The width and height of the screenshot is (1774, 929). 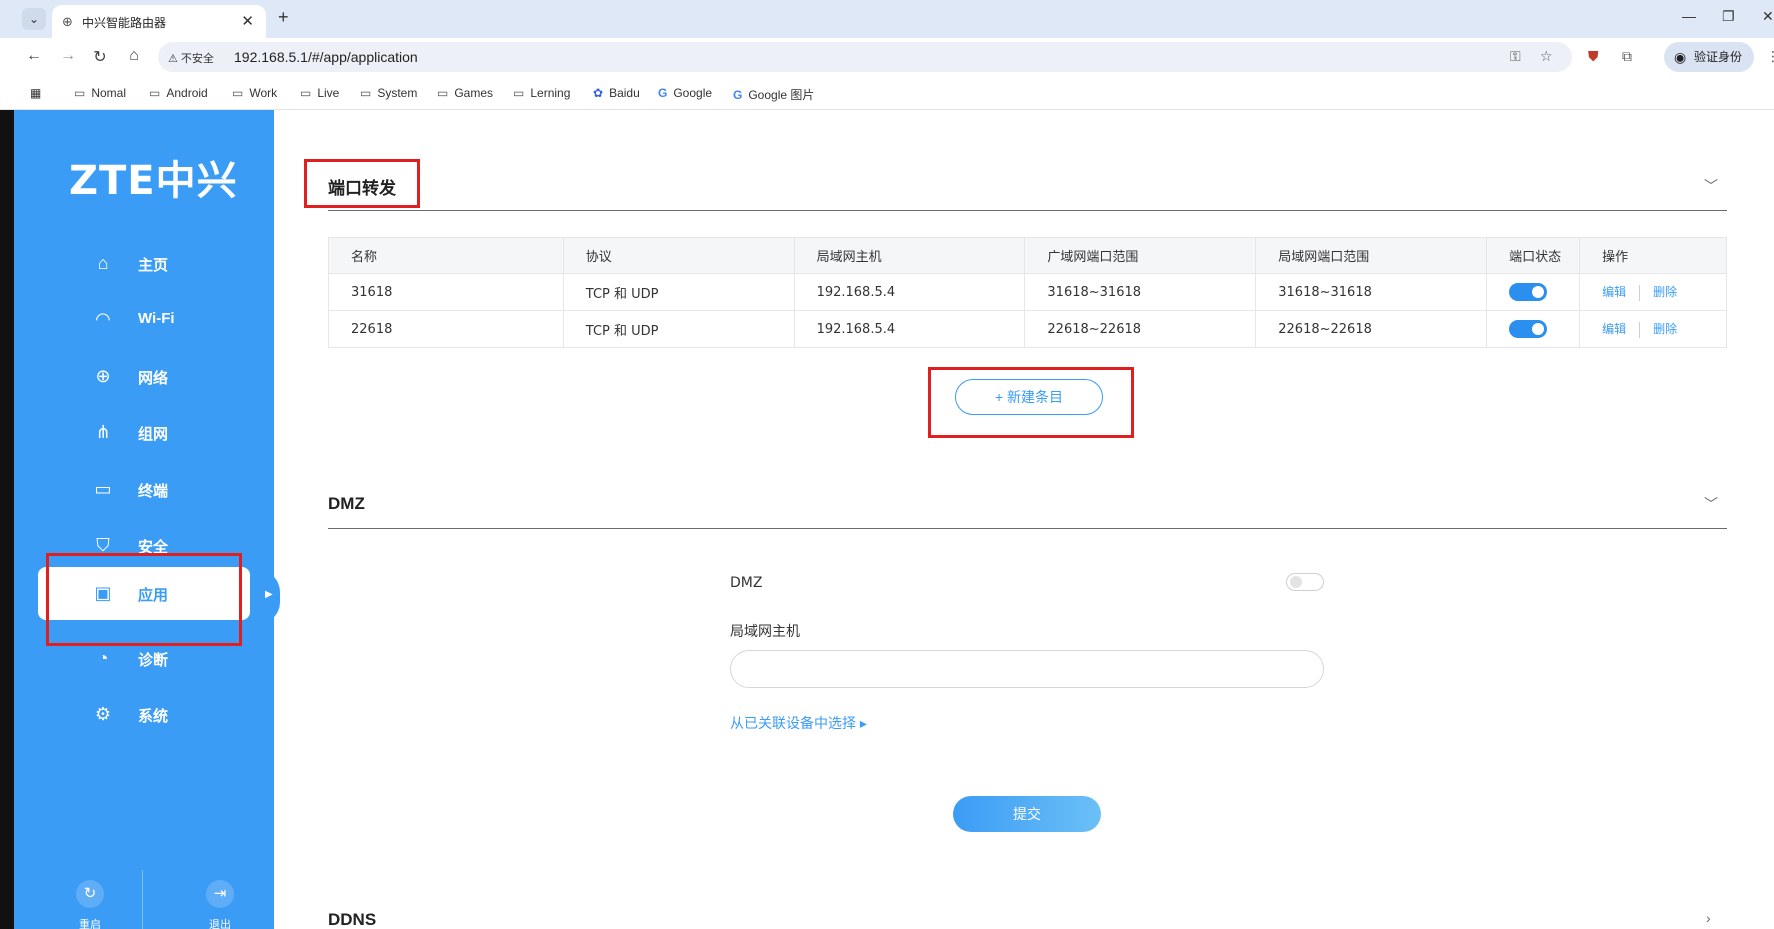 What do you see at coordinates (220, 904) in the screenshot?
I see `logout-button: ⇥ 退出` at bounding box center [220, 904].